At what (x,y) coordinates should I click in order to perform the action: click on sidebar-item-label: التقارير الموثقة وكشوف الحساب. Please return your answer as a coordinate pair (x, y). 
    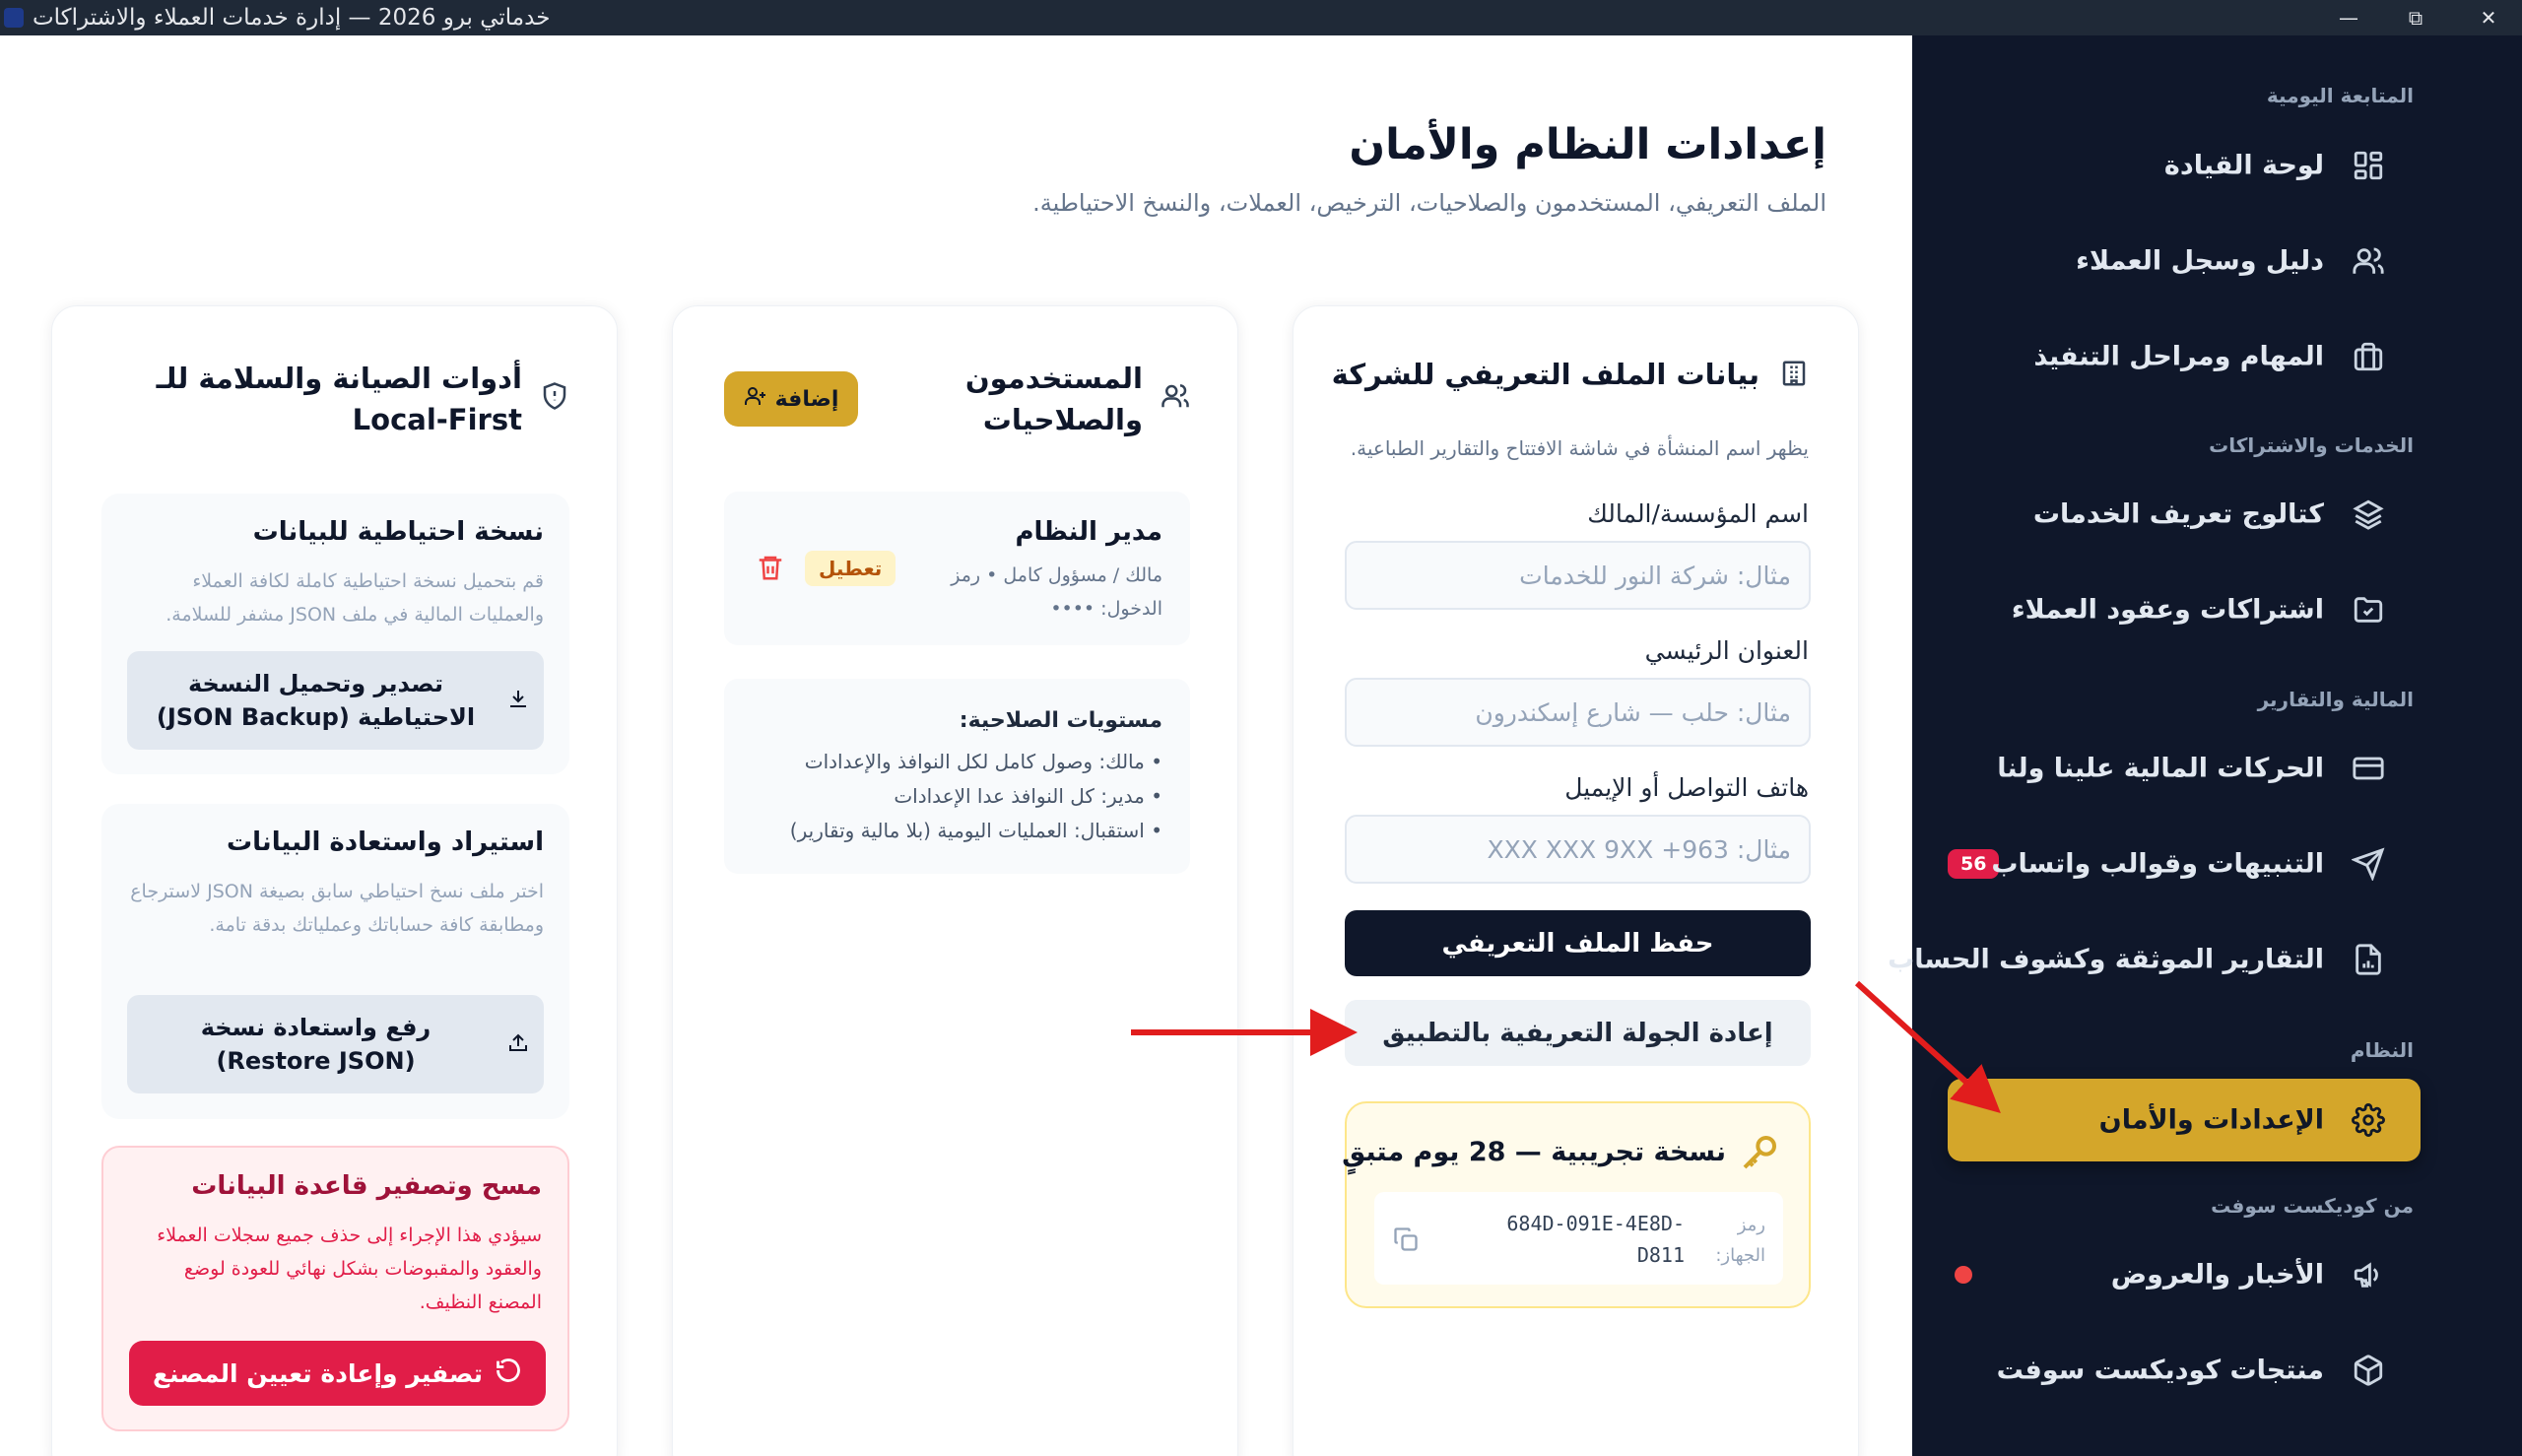
    Looking at the image, I should click on (2106, 959).